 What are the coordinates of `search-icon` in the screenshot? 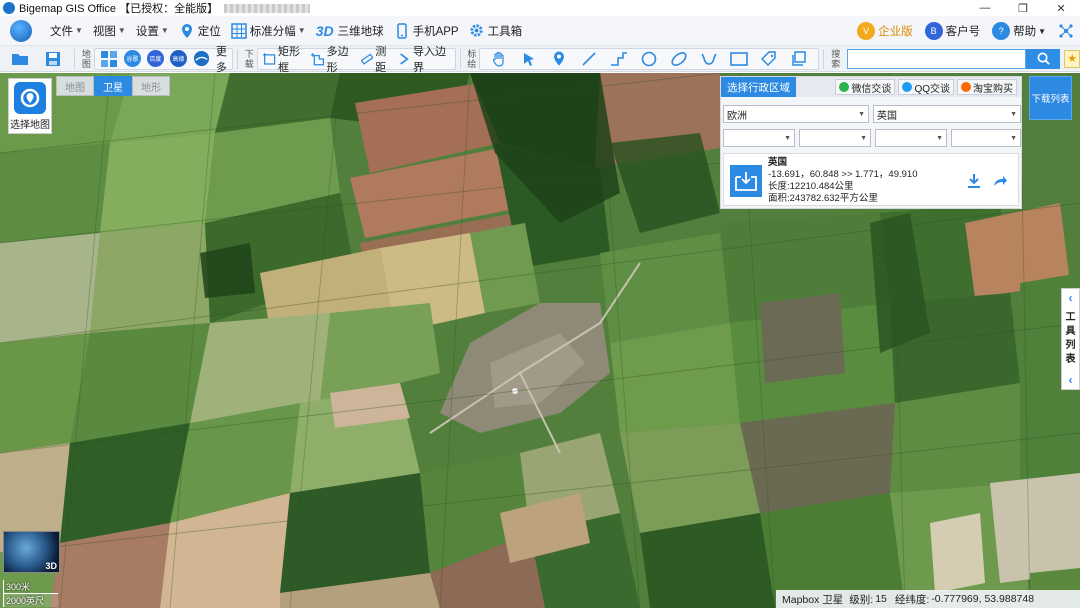 It's located at (1043, 58).